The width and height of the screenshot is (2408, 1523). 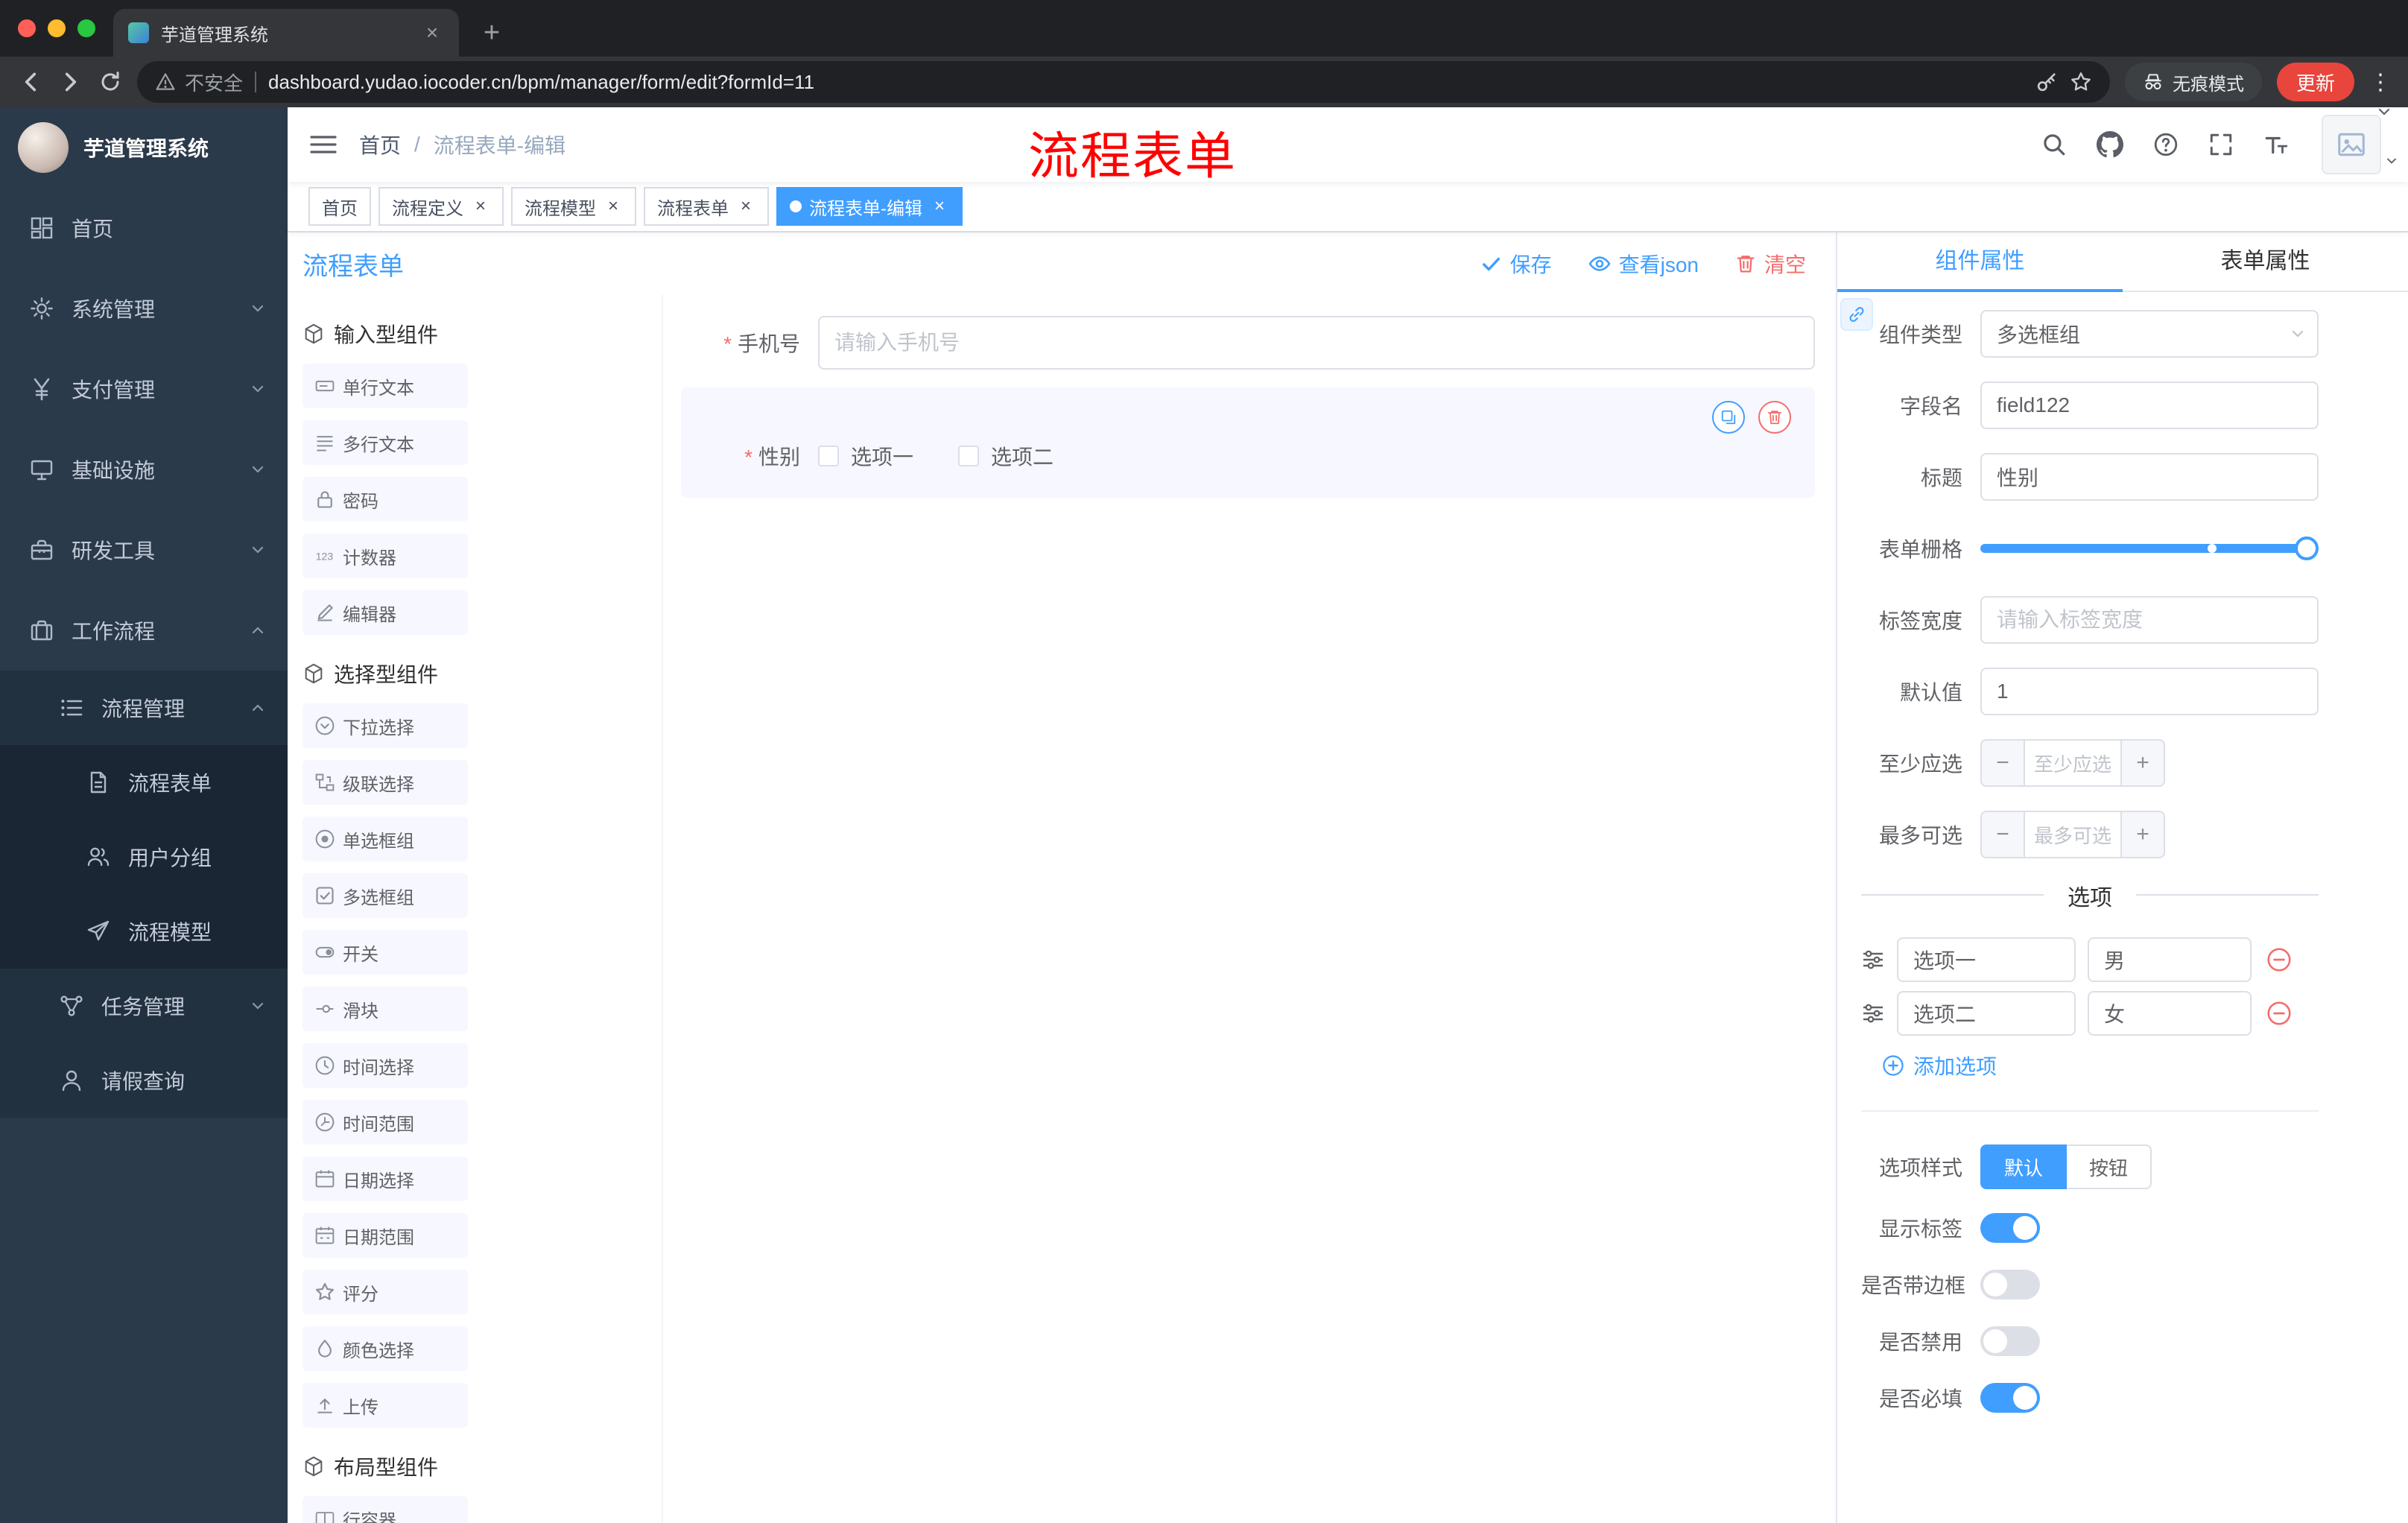 I want to click on sidebar-item-infrastructure: 基础设施, so click(x=144, y=470).